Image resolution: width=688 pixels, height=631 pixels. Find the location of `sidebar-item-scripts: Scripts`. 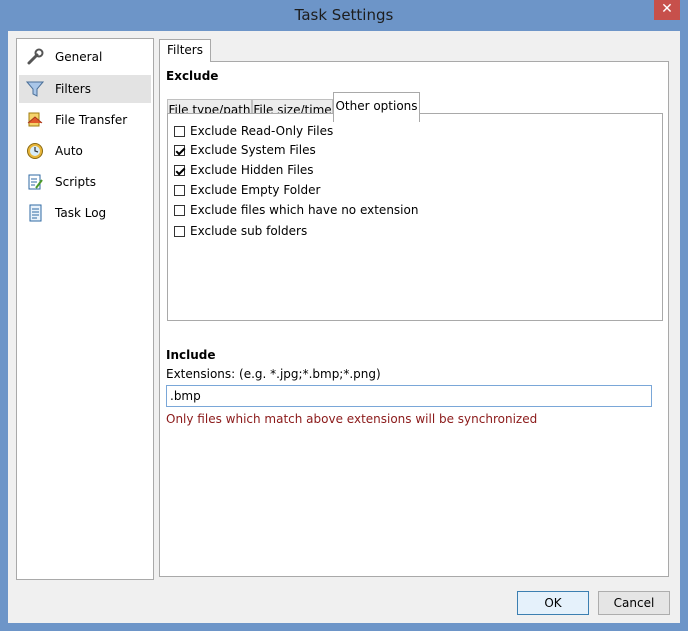

sidebar-item-scripts: Scripts is located at coordinates (85, 182).